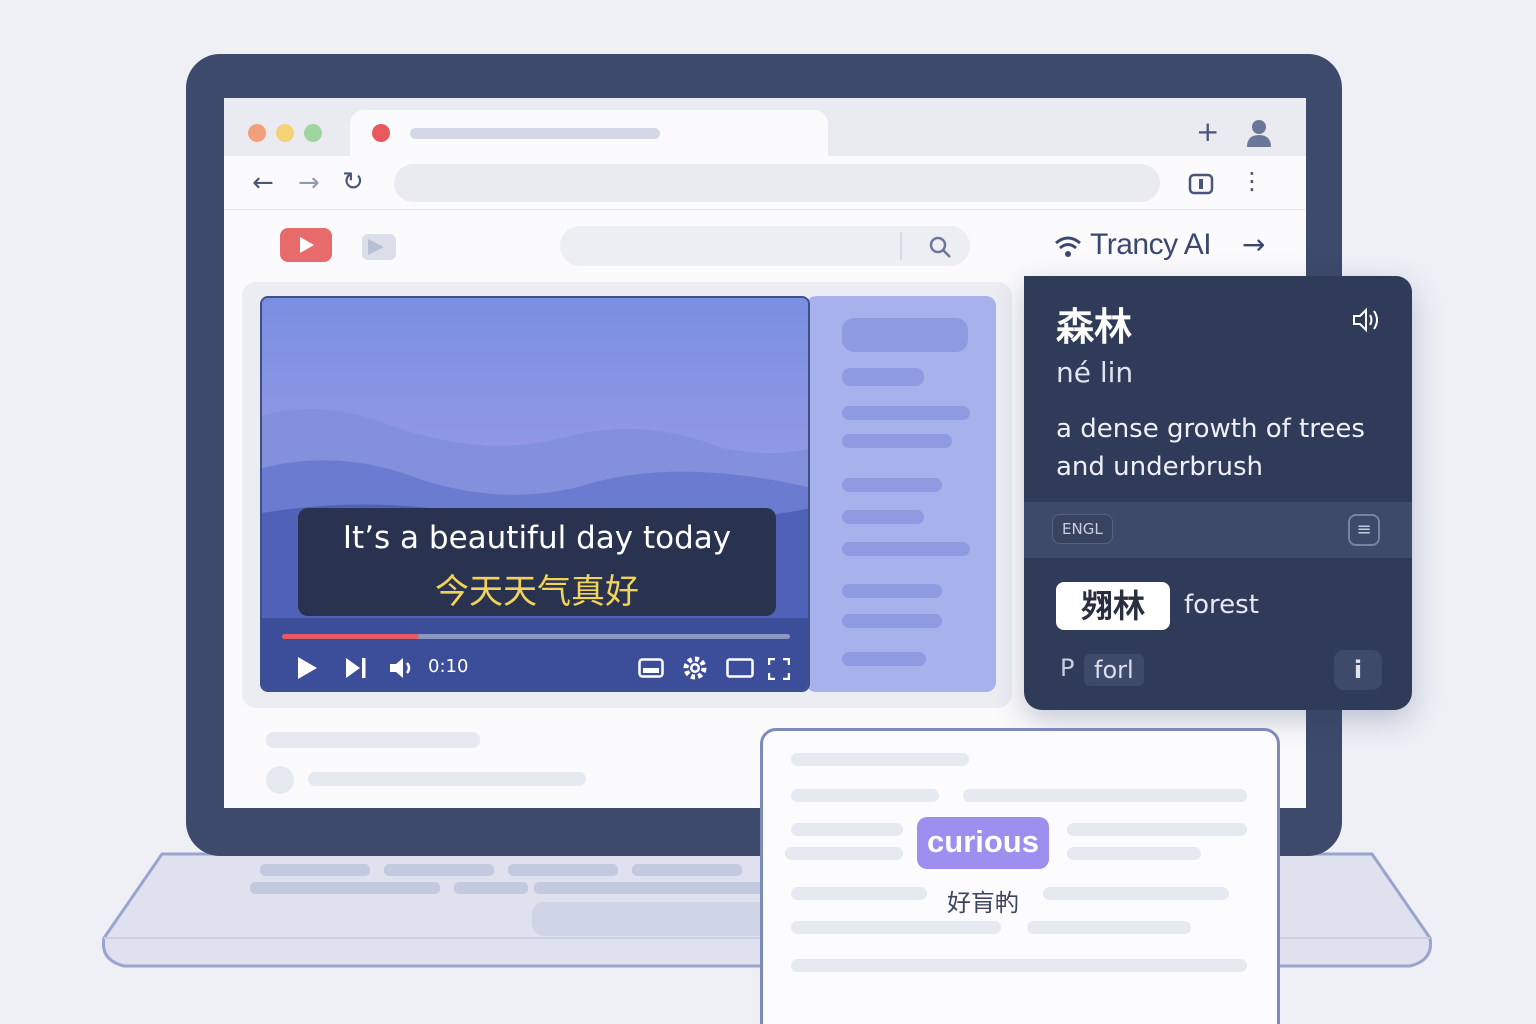 The height and width of the screenshot is (1024, 1536). What do you see at coordinates (1210, 448) in the screenshot?
I see `definition: a dense growth of trees and underbrush` at bounding box center [1210, 448].